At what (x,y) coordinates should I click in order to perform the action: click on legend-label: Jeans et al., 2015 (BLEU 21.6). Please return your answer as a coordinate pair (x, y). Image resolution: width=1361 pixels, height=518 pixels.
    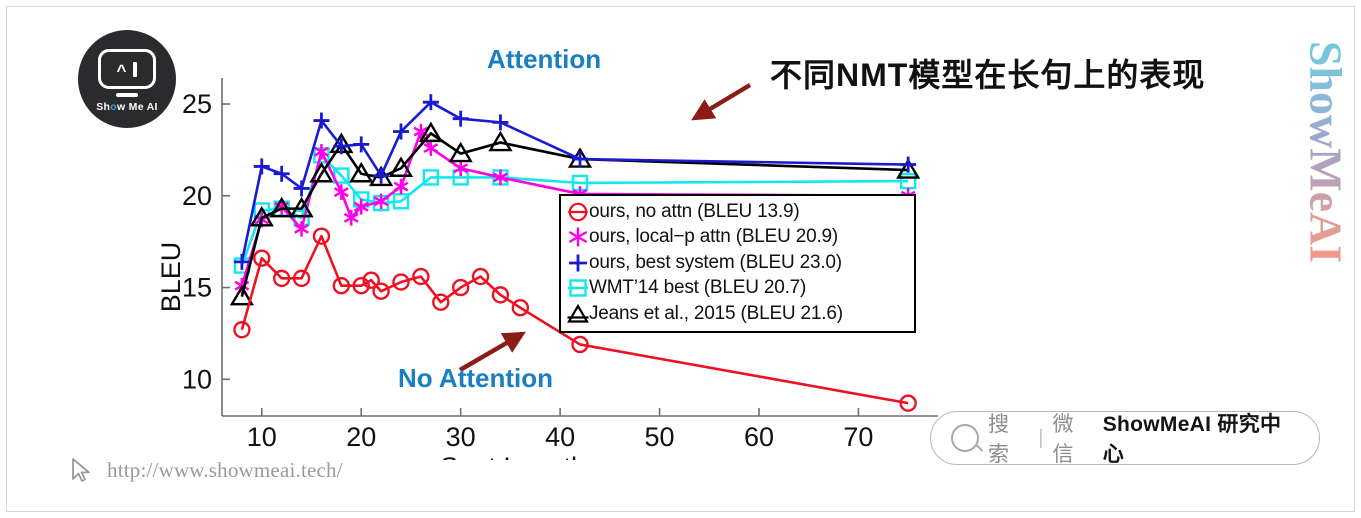
    Looking at the image, I should click on (716, 313).